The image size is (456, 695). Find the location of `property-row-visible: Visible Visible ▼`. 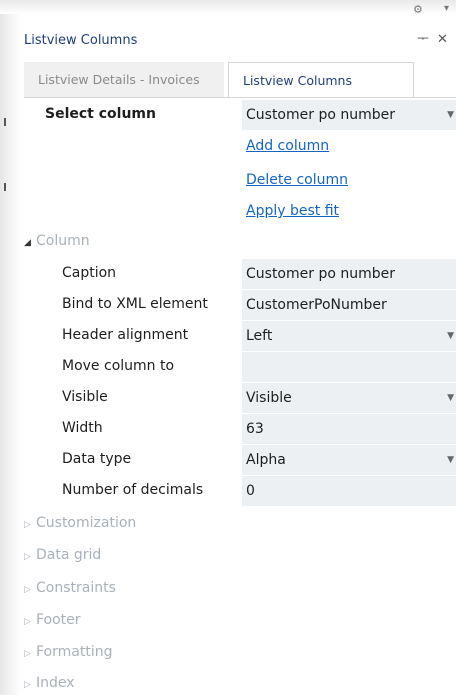

property-row-visible: Visible Visible ▼ is located at coordinates (240, 398).